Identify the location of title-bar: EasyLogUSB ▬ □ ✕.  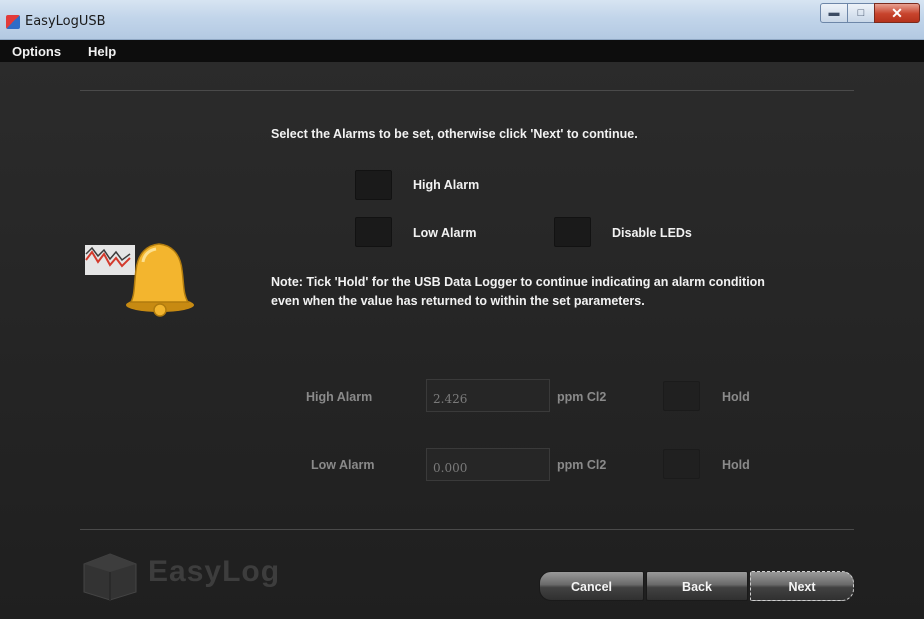
(462, 20).